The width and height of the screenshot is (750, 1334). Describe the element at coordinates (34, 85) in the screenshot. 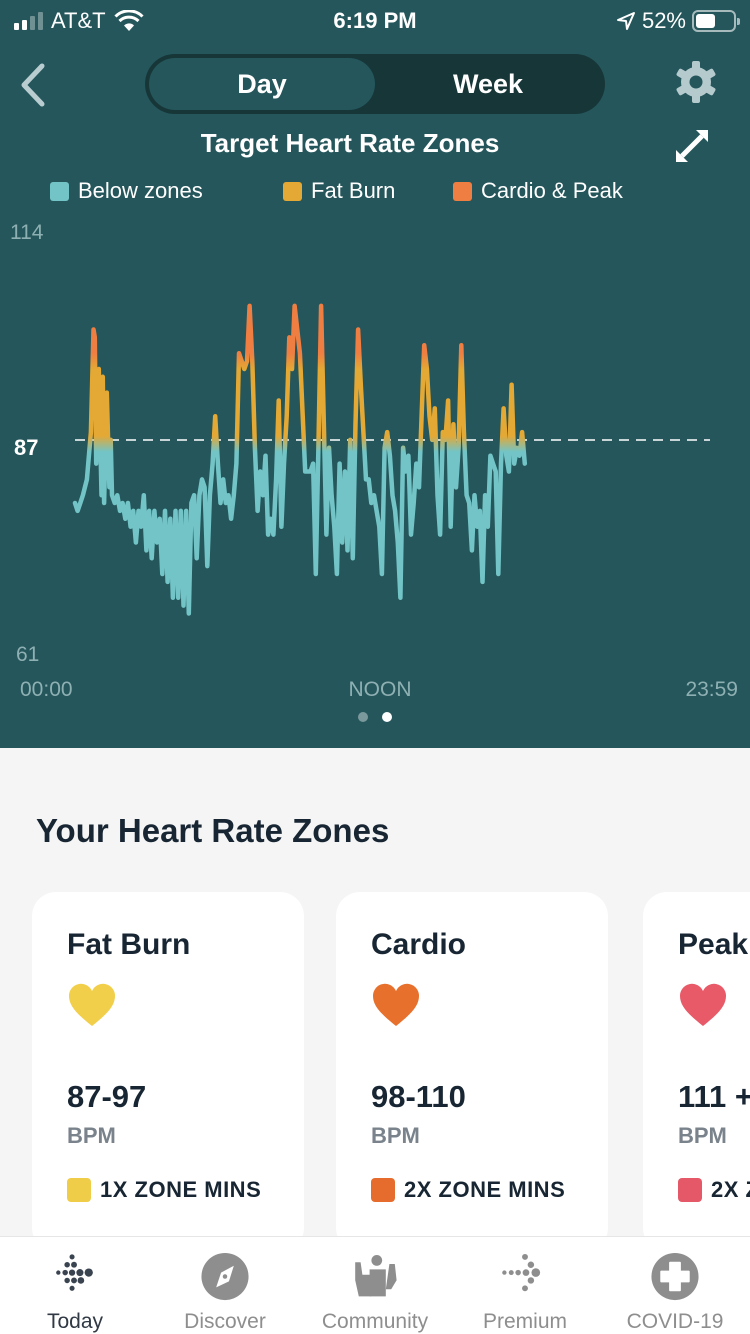

I see `back-button` at that location.